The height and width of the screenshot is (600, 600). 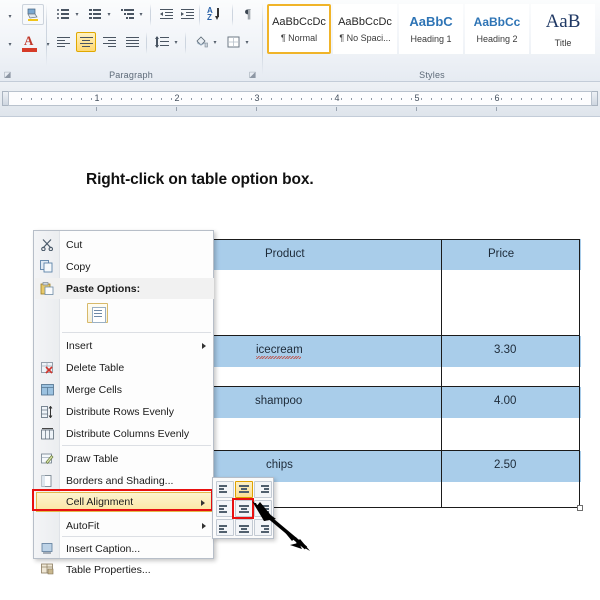 I want to click on align-top-right-button, so click(x=263, y=489).